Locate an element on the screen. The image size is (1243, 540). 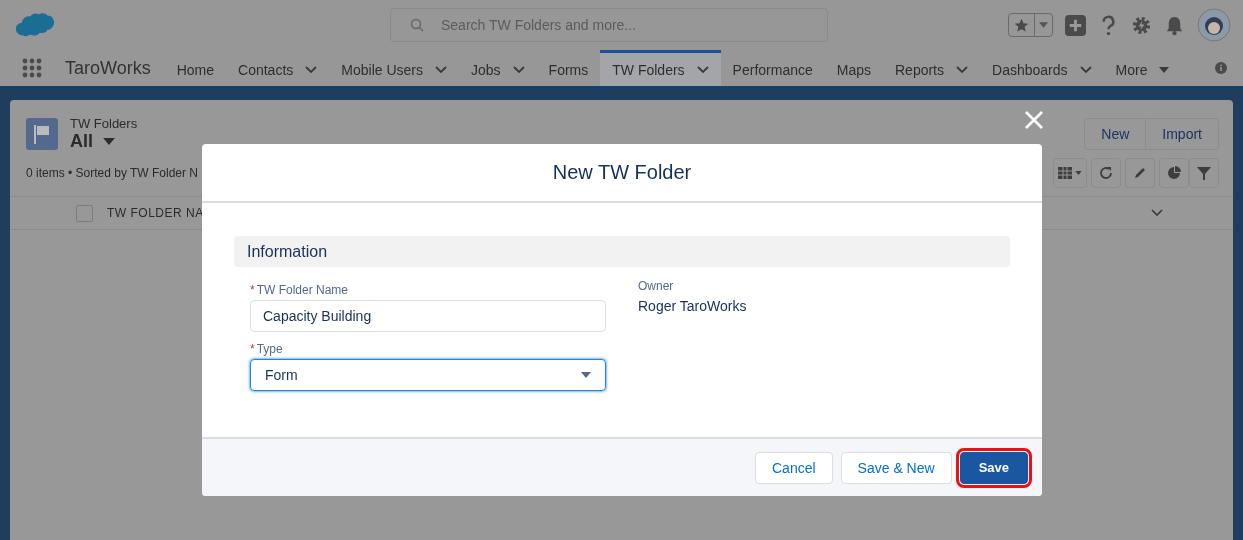
search-icon is located at coordinates (417, 25).